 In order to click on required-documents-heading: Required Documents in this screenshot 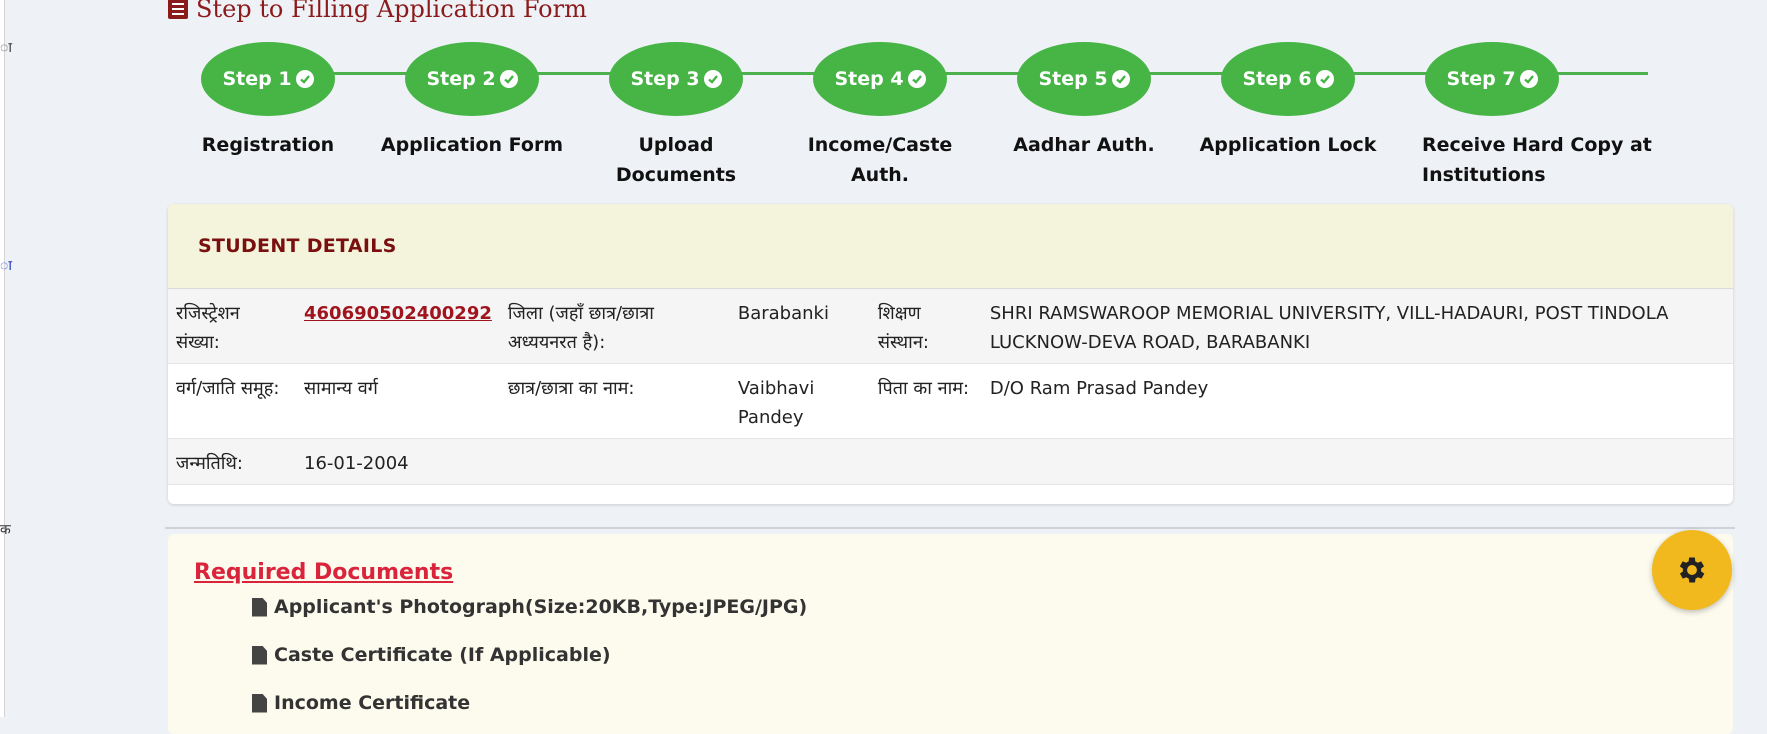, I will do `click(324, 572)`.